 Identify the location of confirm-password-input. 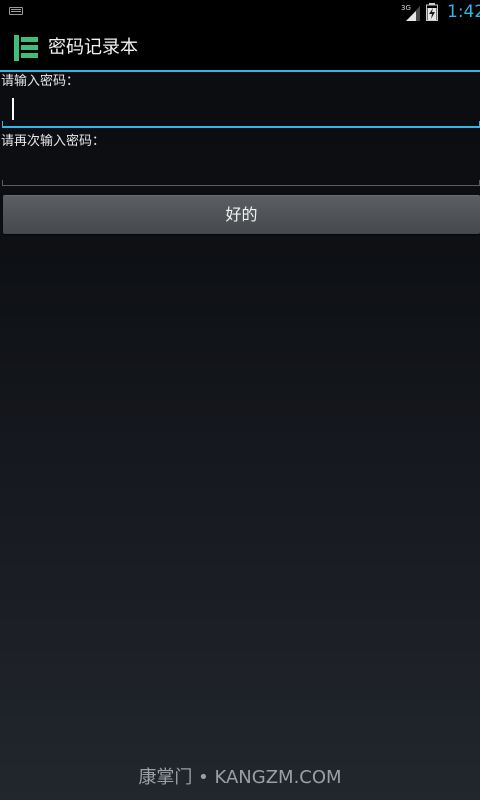
(240, 169).